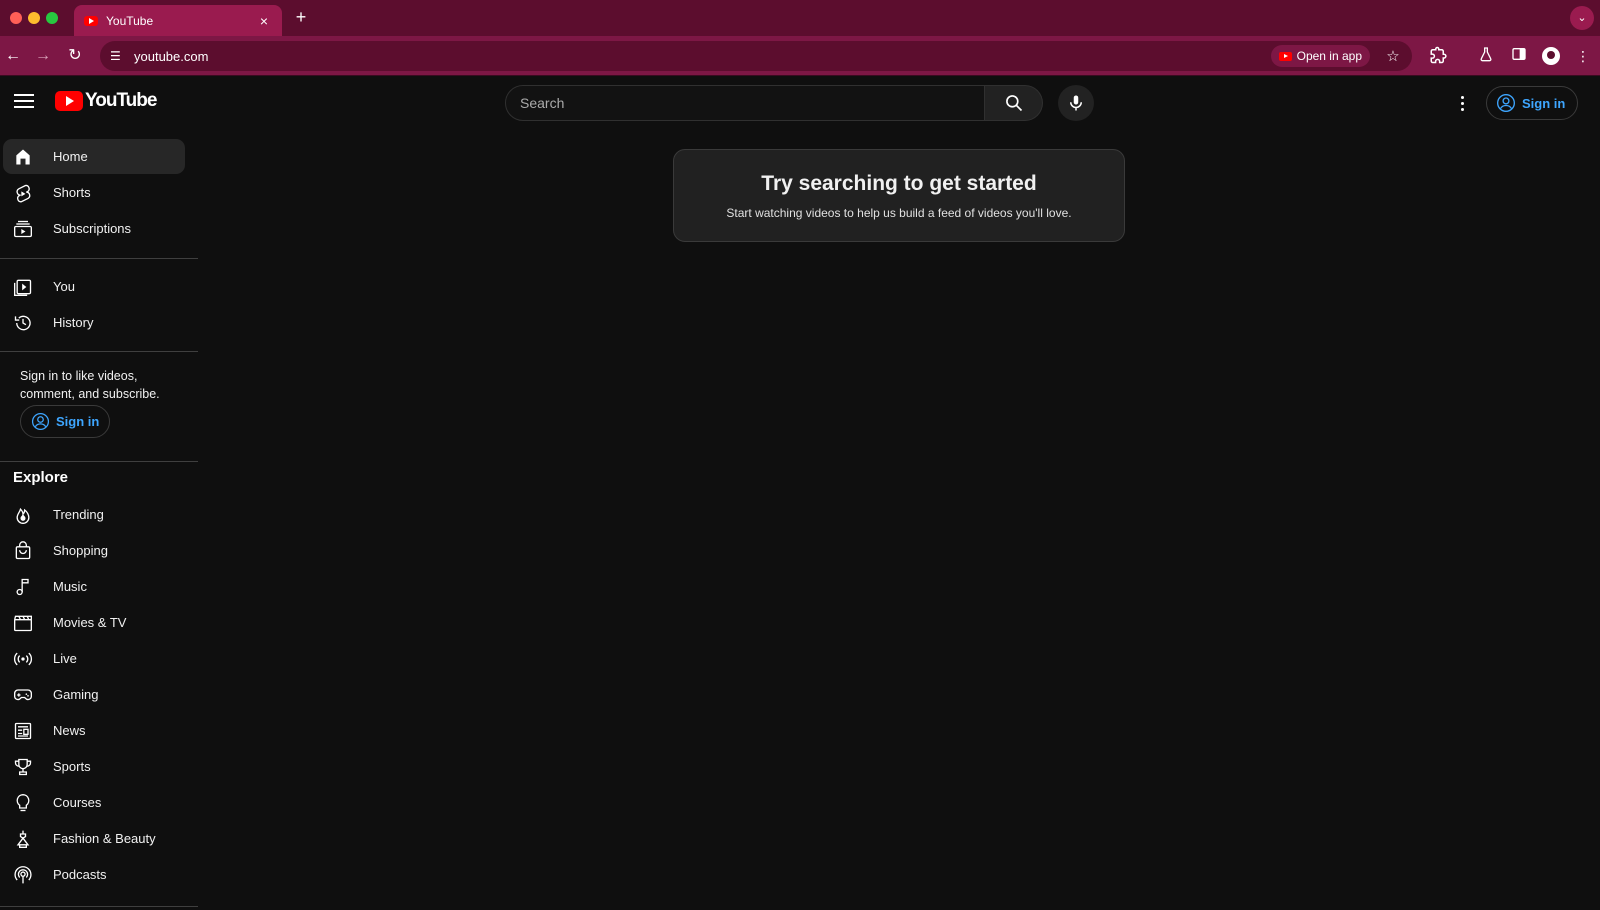  I want to click on subscriptions-icon, so click(23, 228).